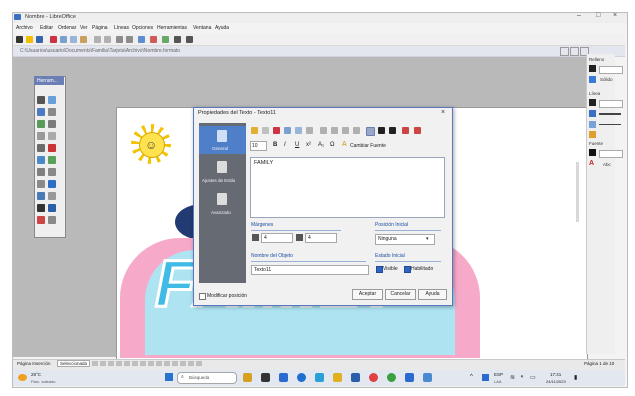  What do you see at coordinates (41, 184) in the screenshot?
I see `circle-tool-icon` at bounding box center [41, 184].